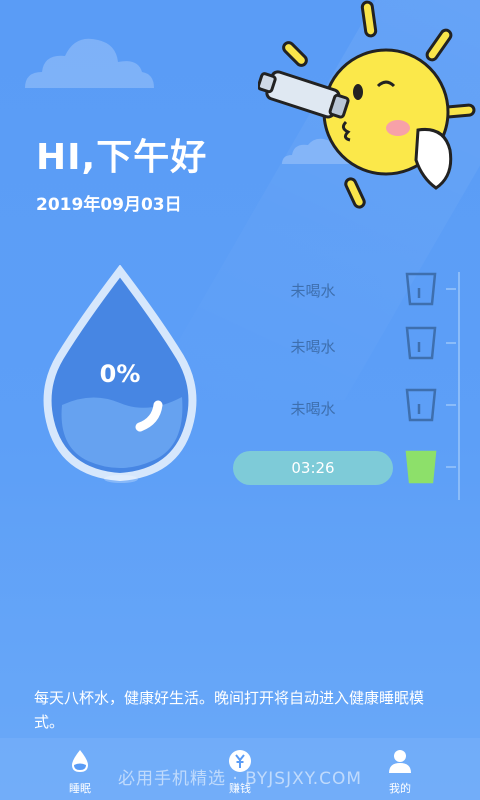  What do you see at coordinates (122, 157) in the screenshot?
I see `greeting-title: HI,下午好` at bounding box center [122, 157].